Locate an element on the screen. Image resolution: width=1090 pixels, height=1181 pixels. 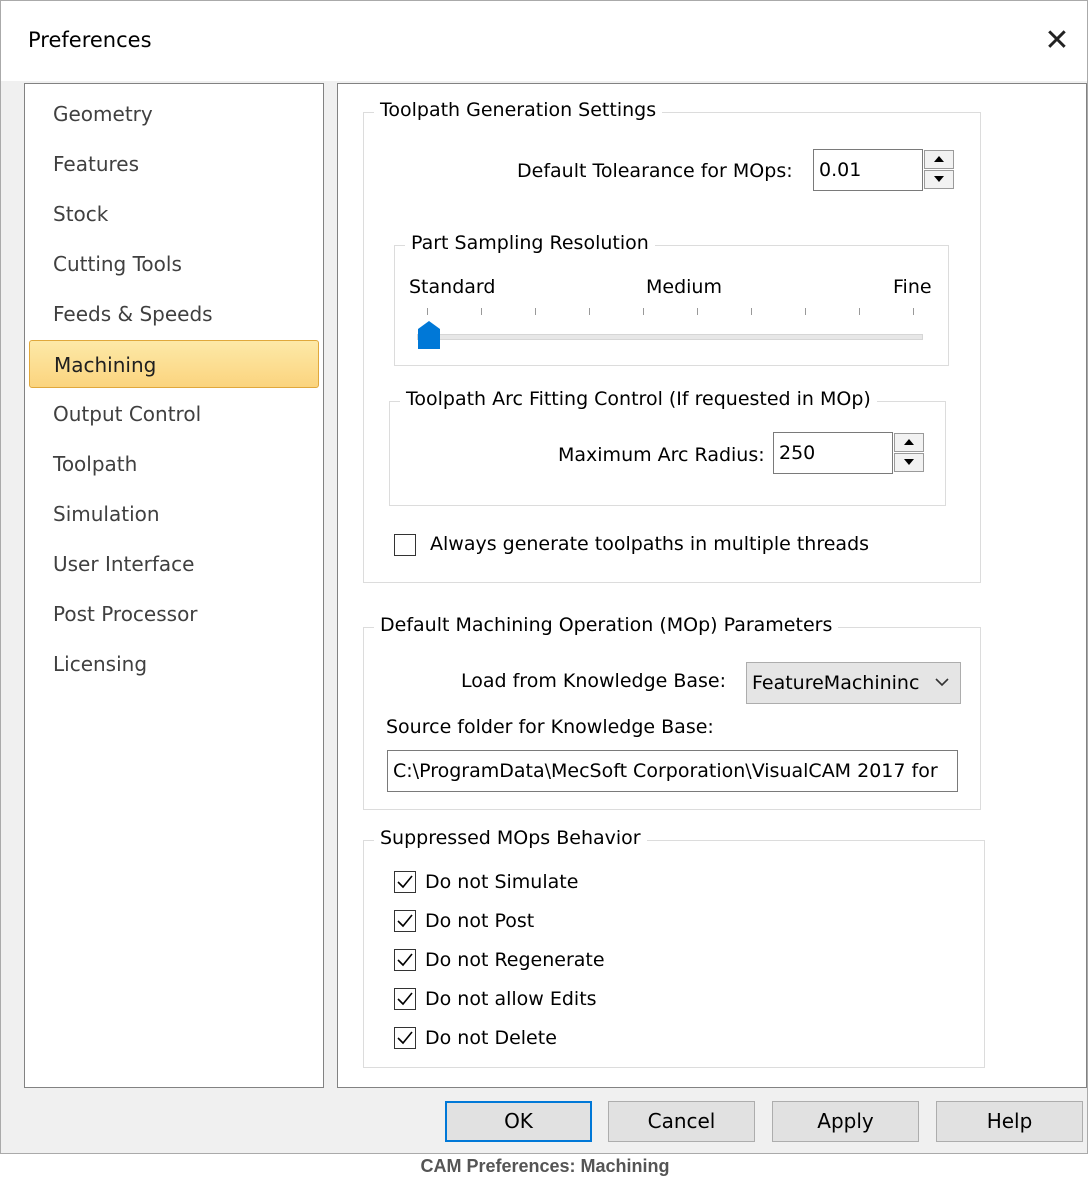
arc-radius-label: Maximum Arc Radius: is located at coordinates (661, 455).